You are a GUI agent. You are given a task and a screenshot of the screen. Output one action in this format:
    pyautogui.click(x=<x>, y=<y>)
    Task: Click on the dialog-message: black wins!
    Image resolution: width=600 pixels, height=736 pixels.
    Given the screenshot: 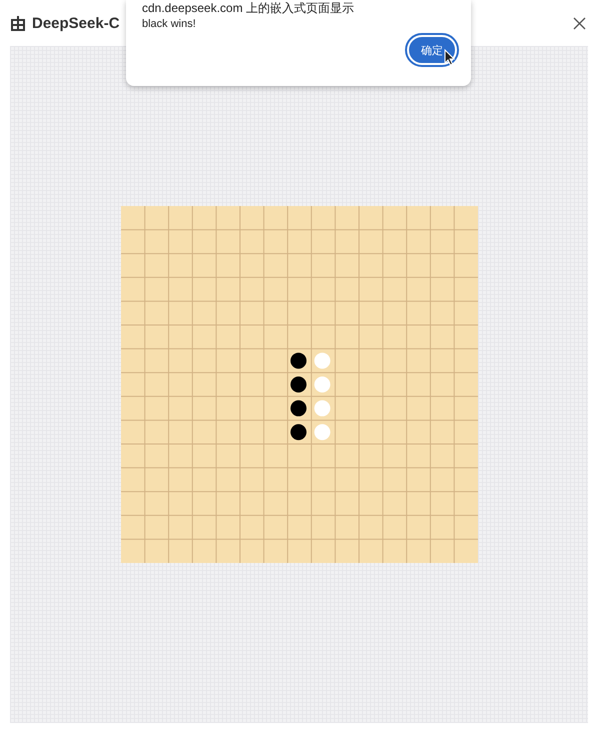 What is the action you would take?
    pyautogui.click(x=169, y=24)
    